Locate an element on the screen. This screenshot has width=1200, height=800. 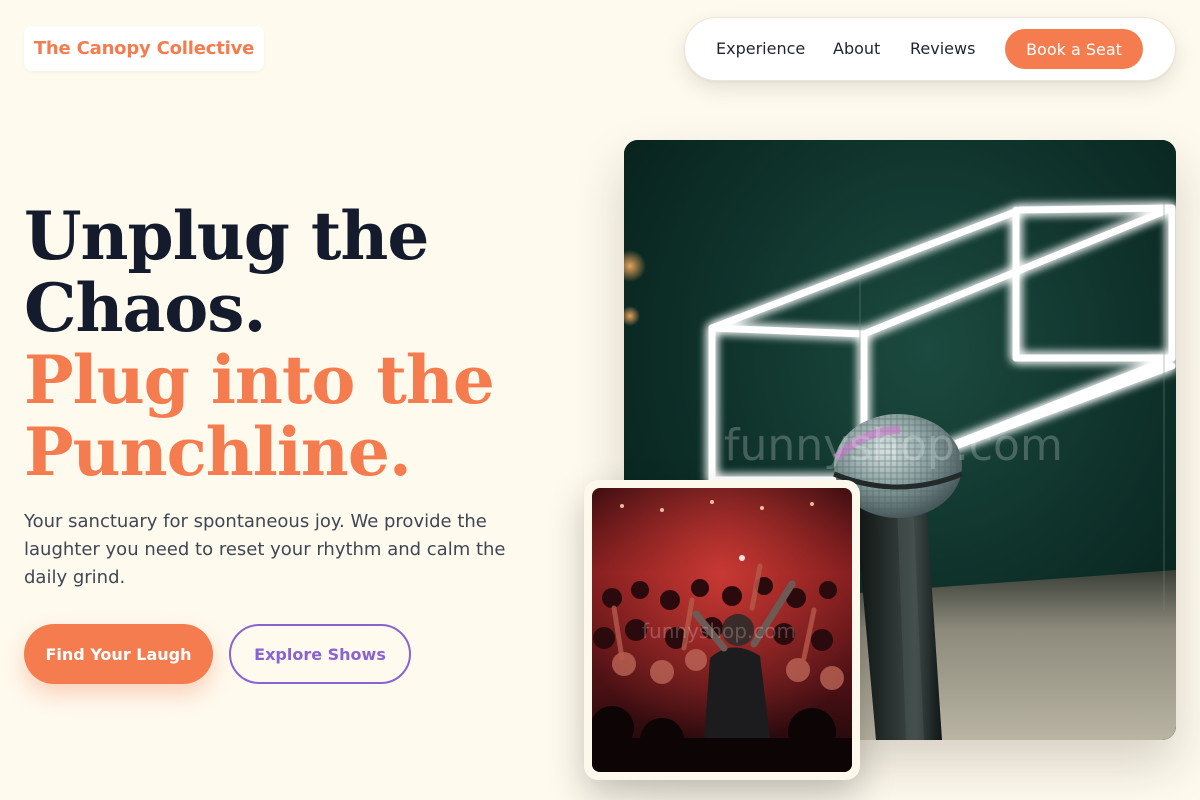
nav-link-reviews: Reviews is located at coordinates (942, 49).